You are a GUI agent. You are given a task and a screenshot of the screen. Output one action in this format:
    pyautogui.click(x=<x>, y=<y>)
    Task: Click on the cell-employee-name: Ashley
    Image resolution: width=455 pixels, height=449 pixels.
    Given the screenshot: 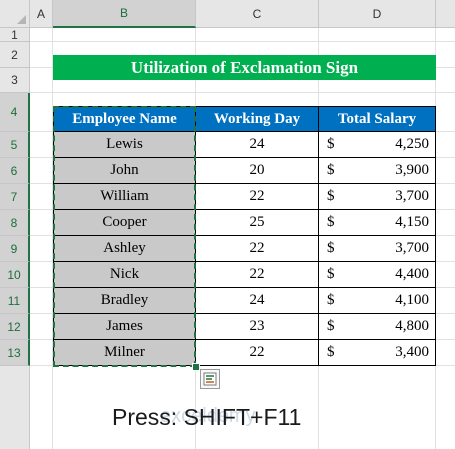 What is the action you would take?
    pyautogui.click(x=124, y=248)
    